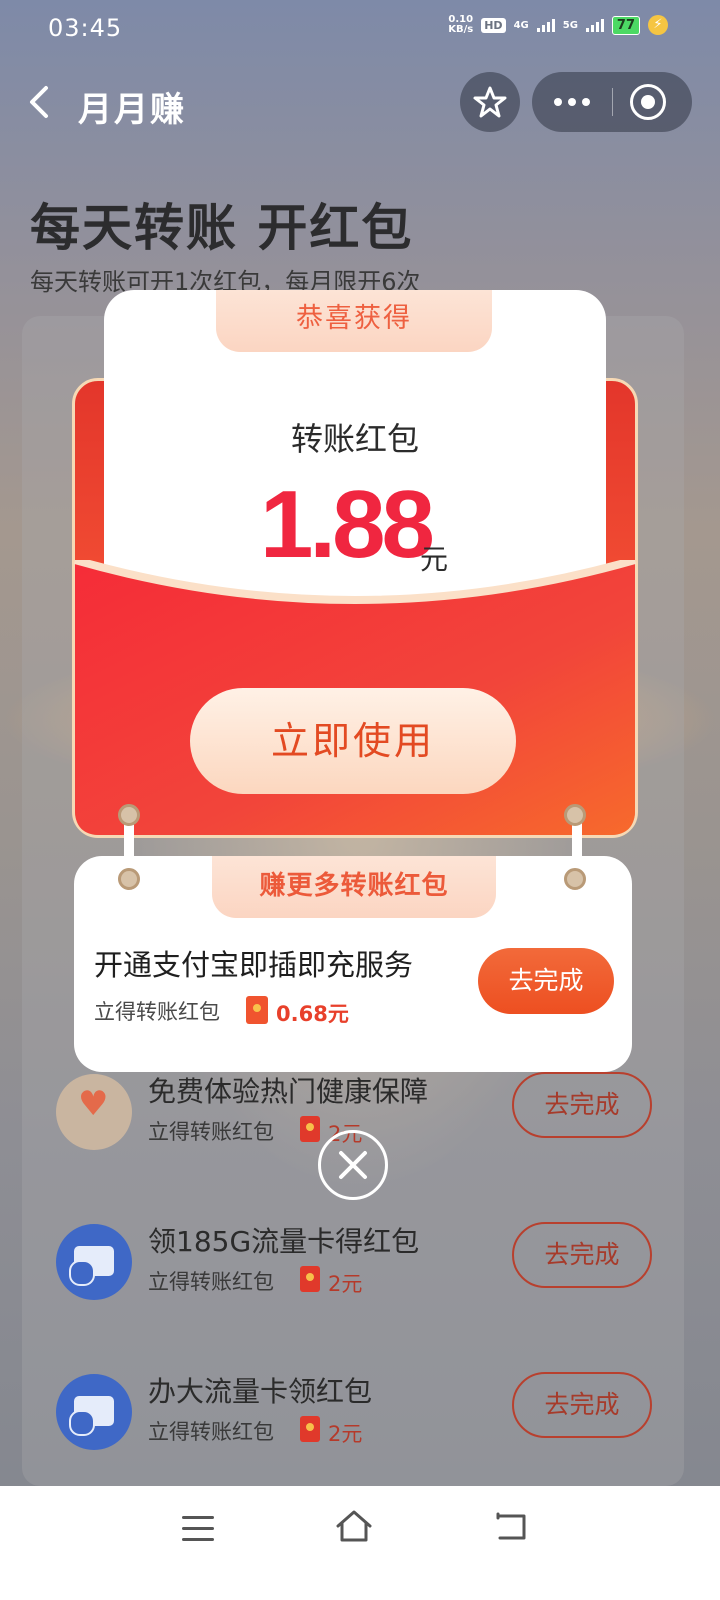 This screenshot has height=1600, width=720. I want to click on system-nav-bar, so click(360, 1543).